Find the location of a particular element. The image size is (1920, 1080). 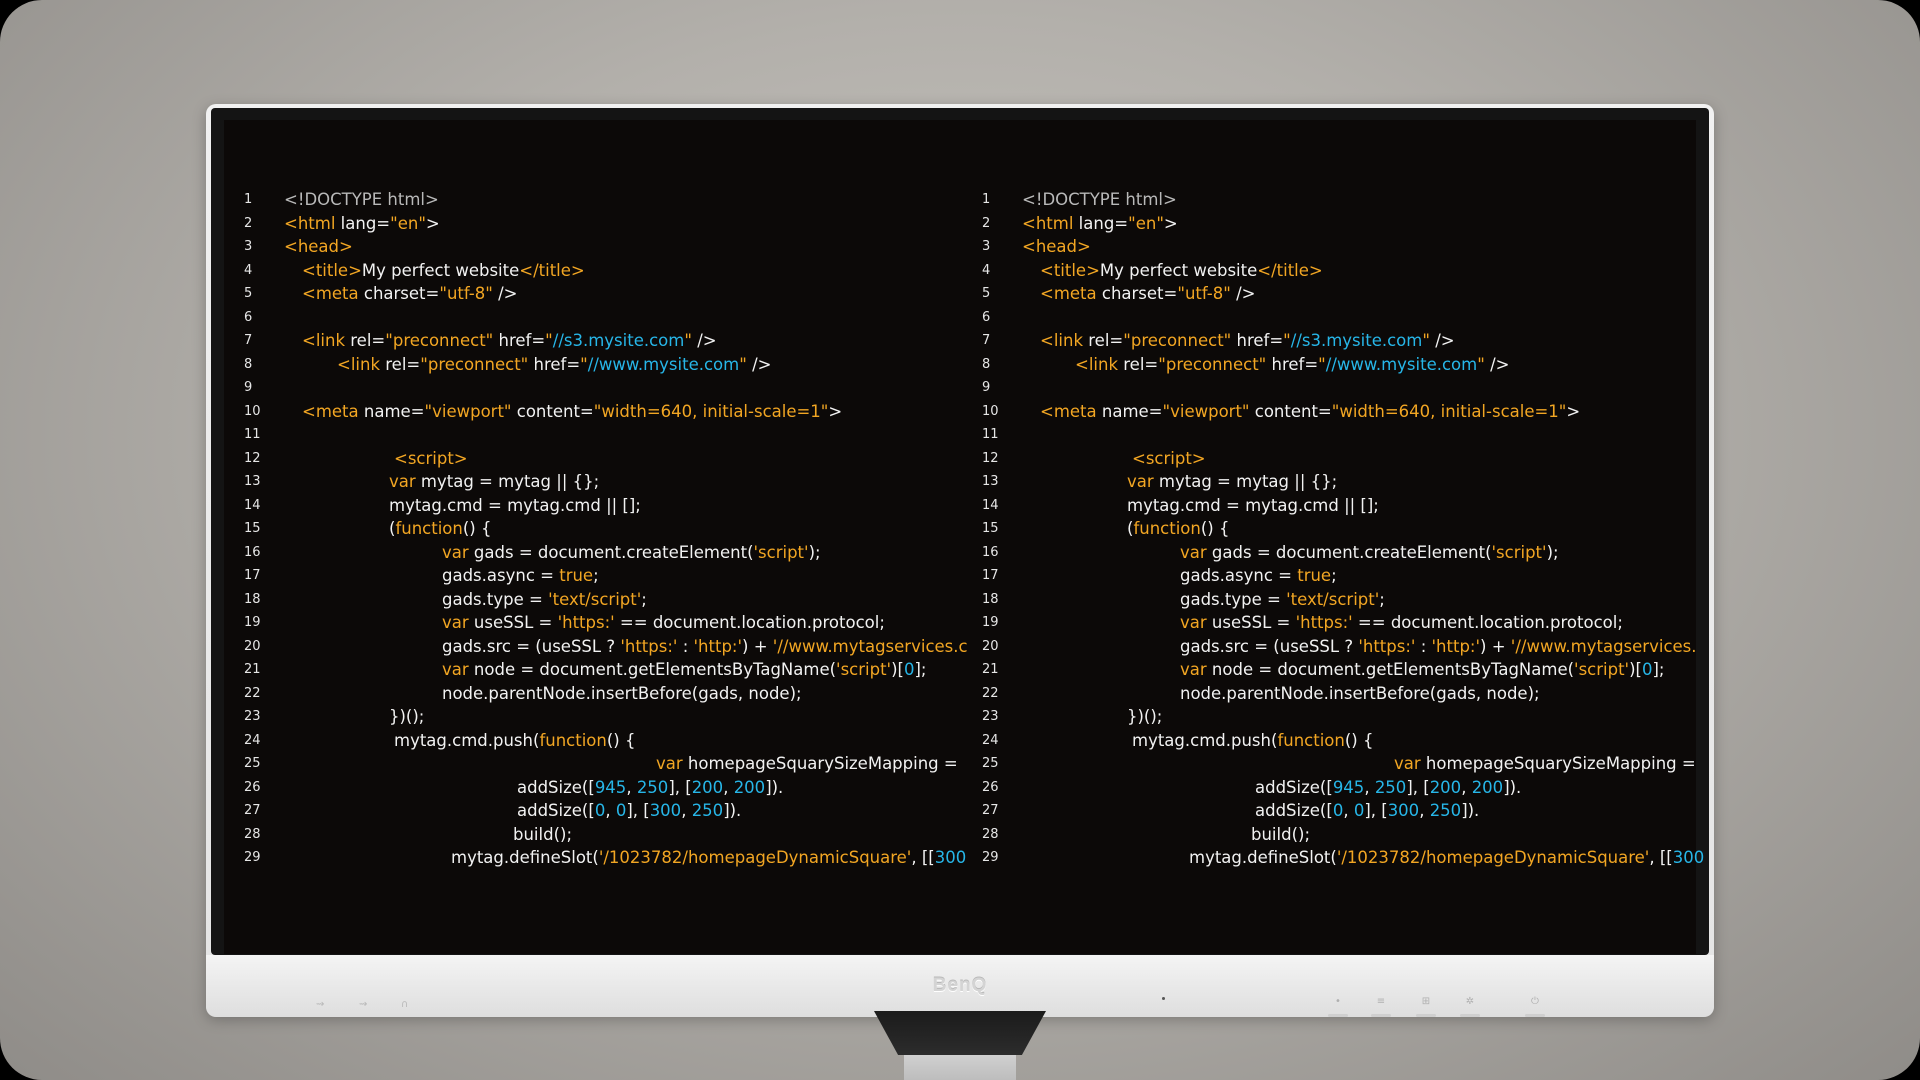

menu-button: ≡ is located at coordinates (1381, 1006).